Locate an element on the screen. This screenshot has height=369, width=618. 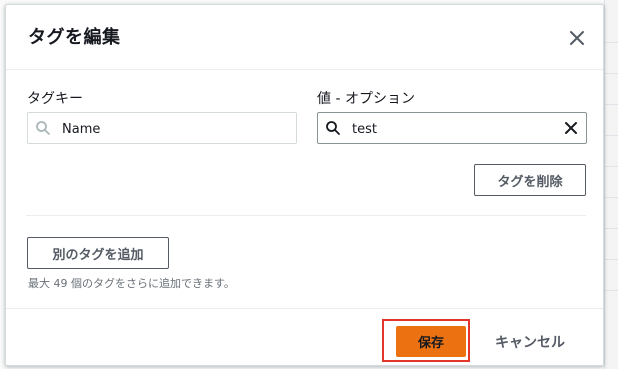
tag-key-field is located at coordinates (162, 128).